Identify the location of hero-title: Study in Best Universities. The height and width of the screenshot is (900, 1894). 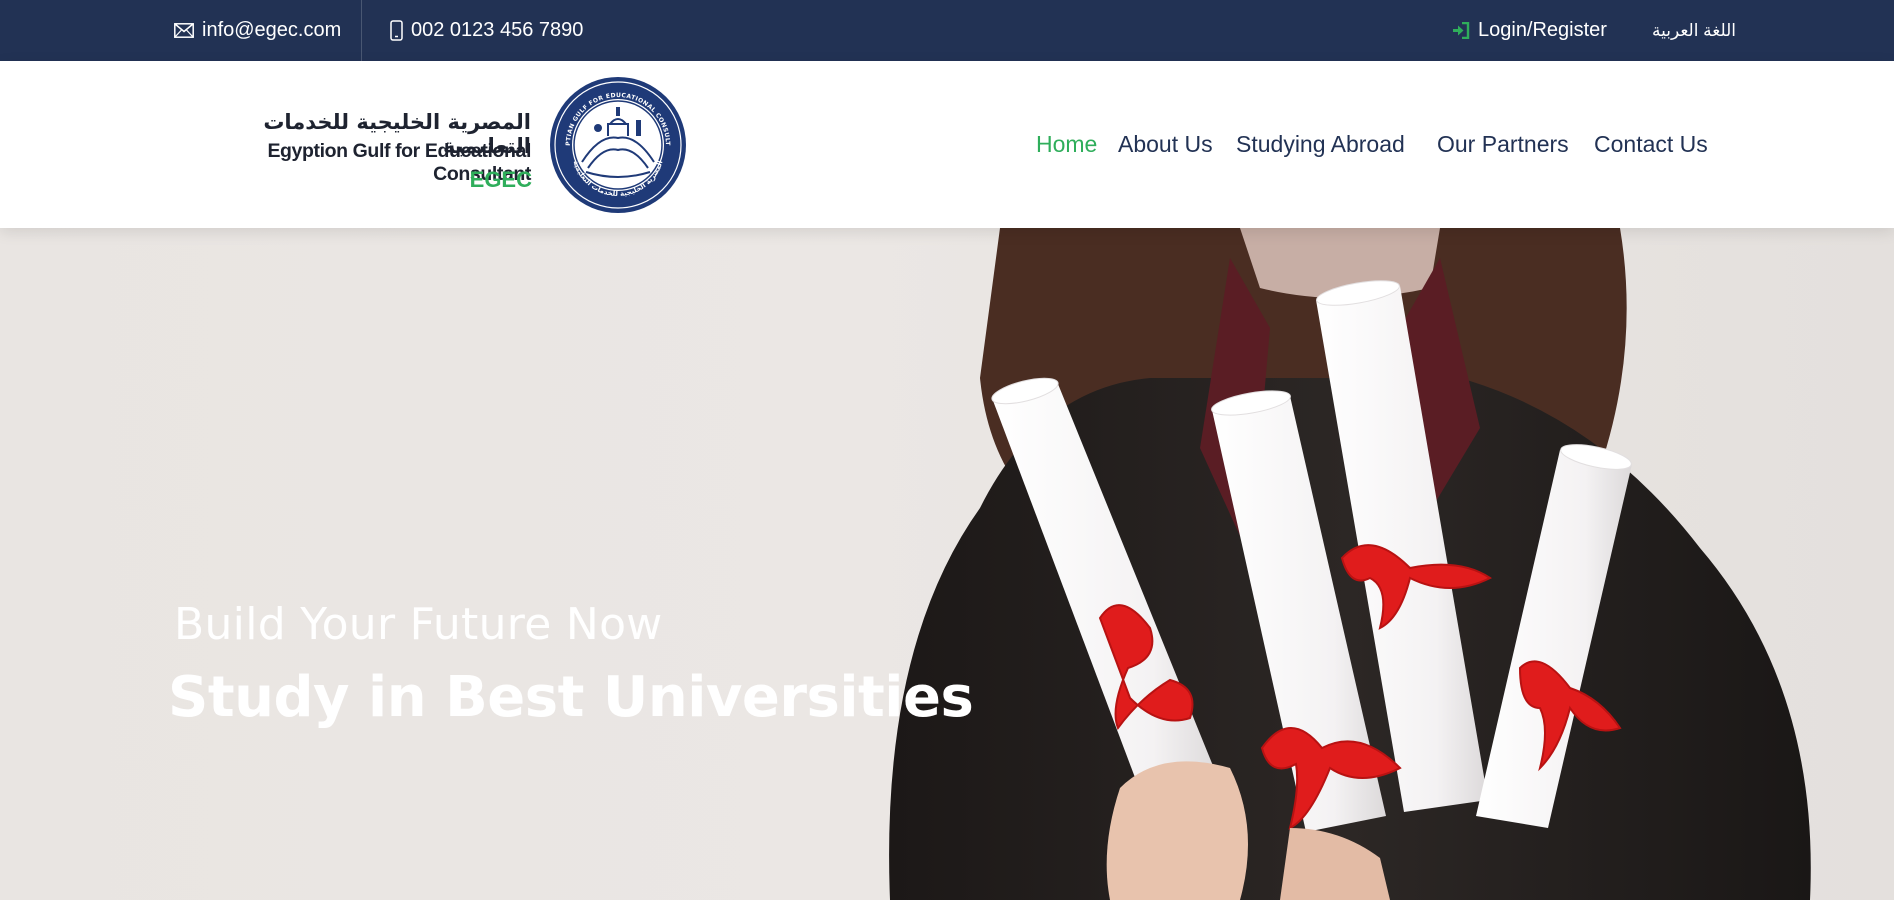
(571, 697).